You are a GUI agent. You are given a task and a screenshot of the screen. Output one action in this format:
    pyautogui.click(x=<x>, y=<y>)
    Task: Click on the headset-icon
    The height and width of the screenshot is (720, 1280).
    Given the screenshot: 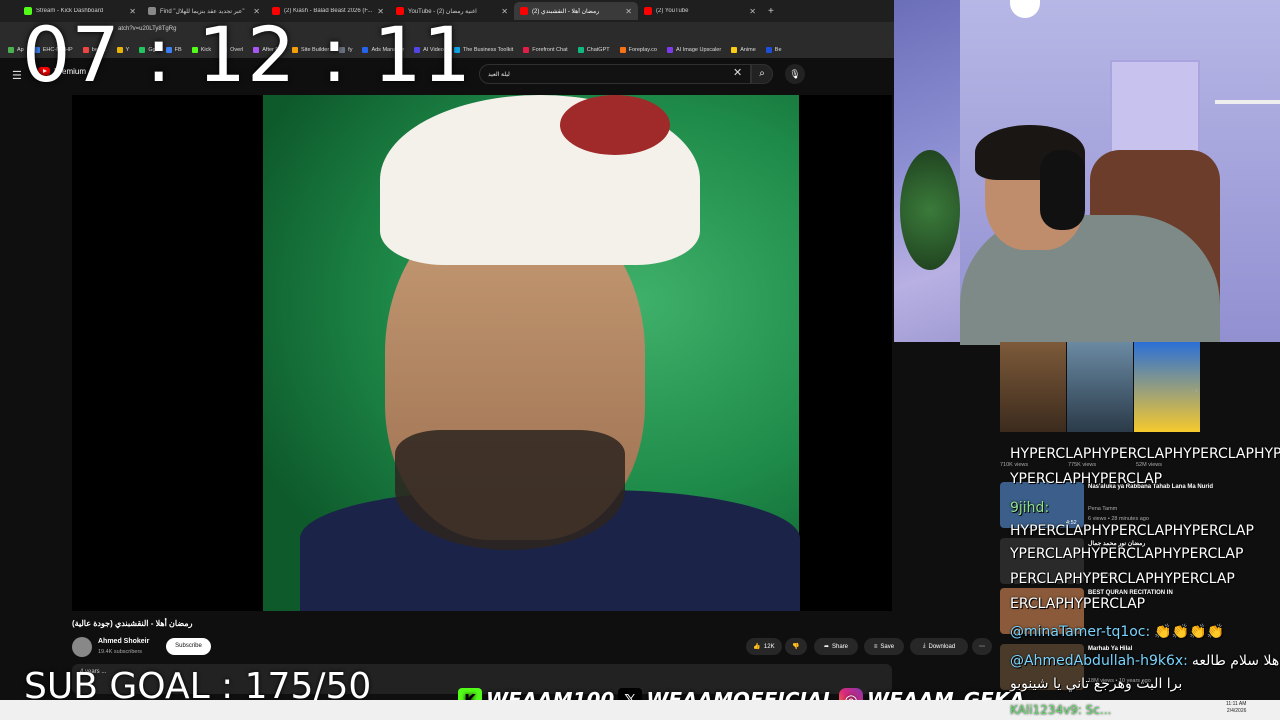 What is the action you would take?
    pyautogui.click(x=1062, y=190)
    